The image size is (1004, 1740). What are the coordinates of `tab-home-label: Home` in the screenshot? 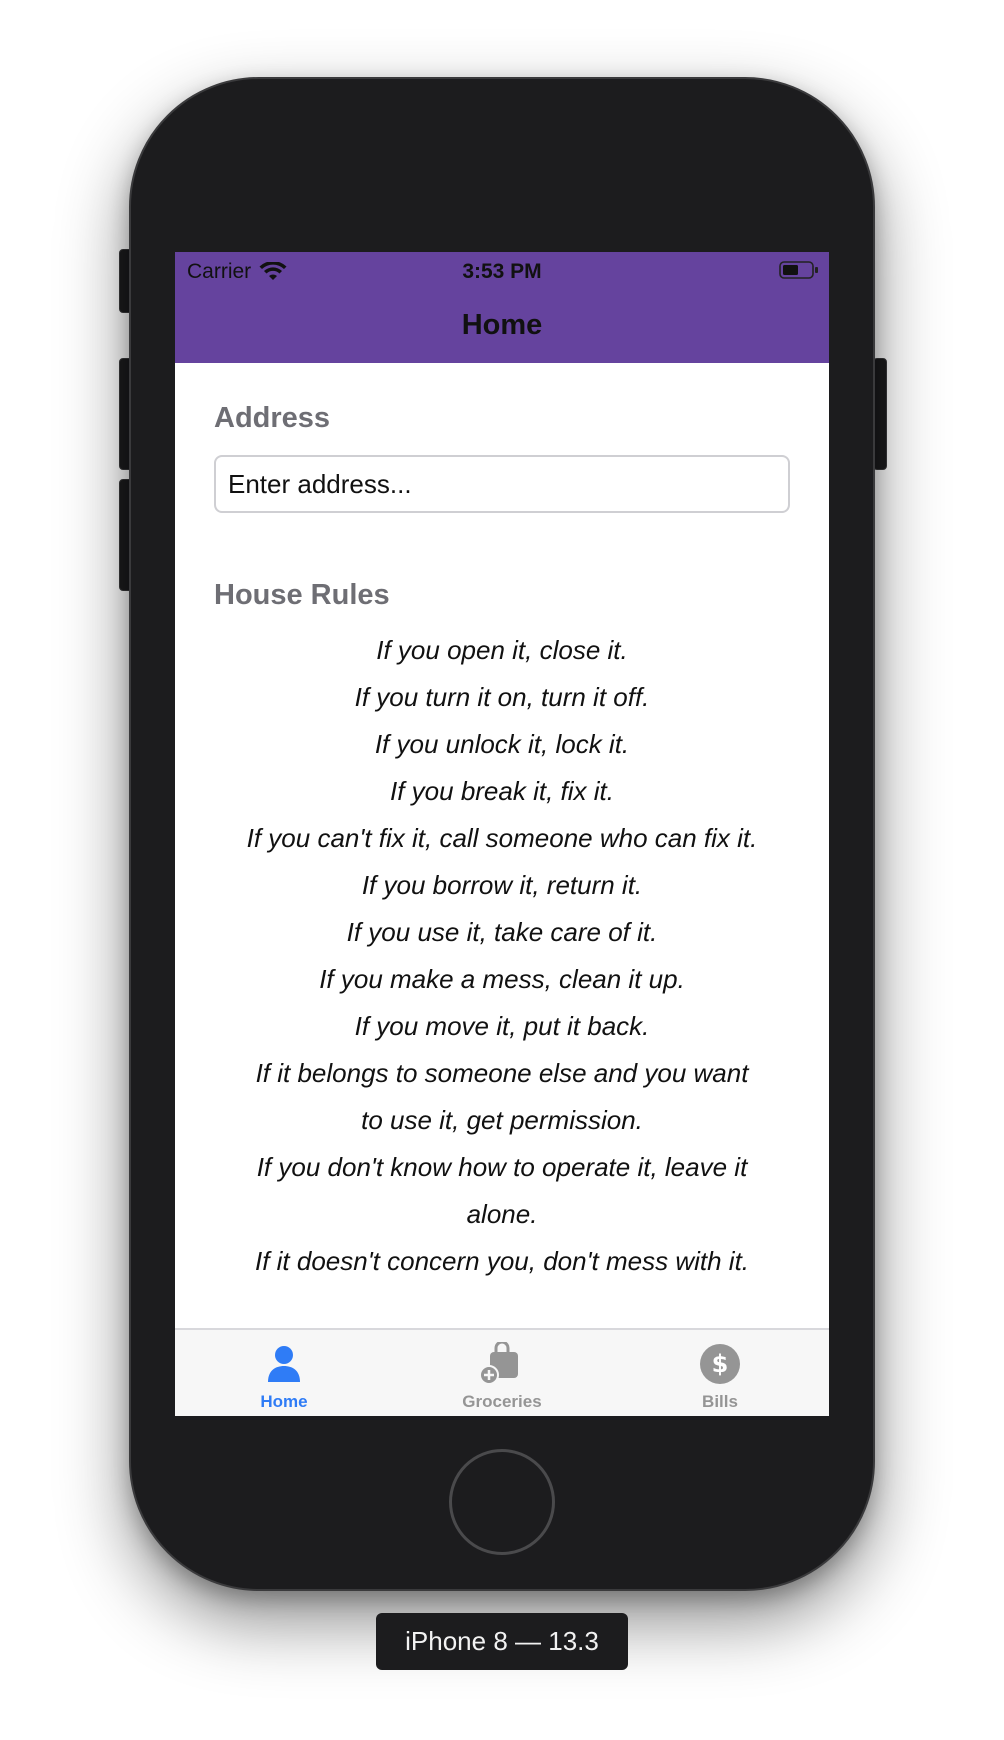 It's located at (284, 1401).